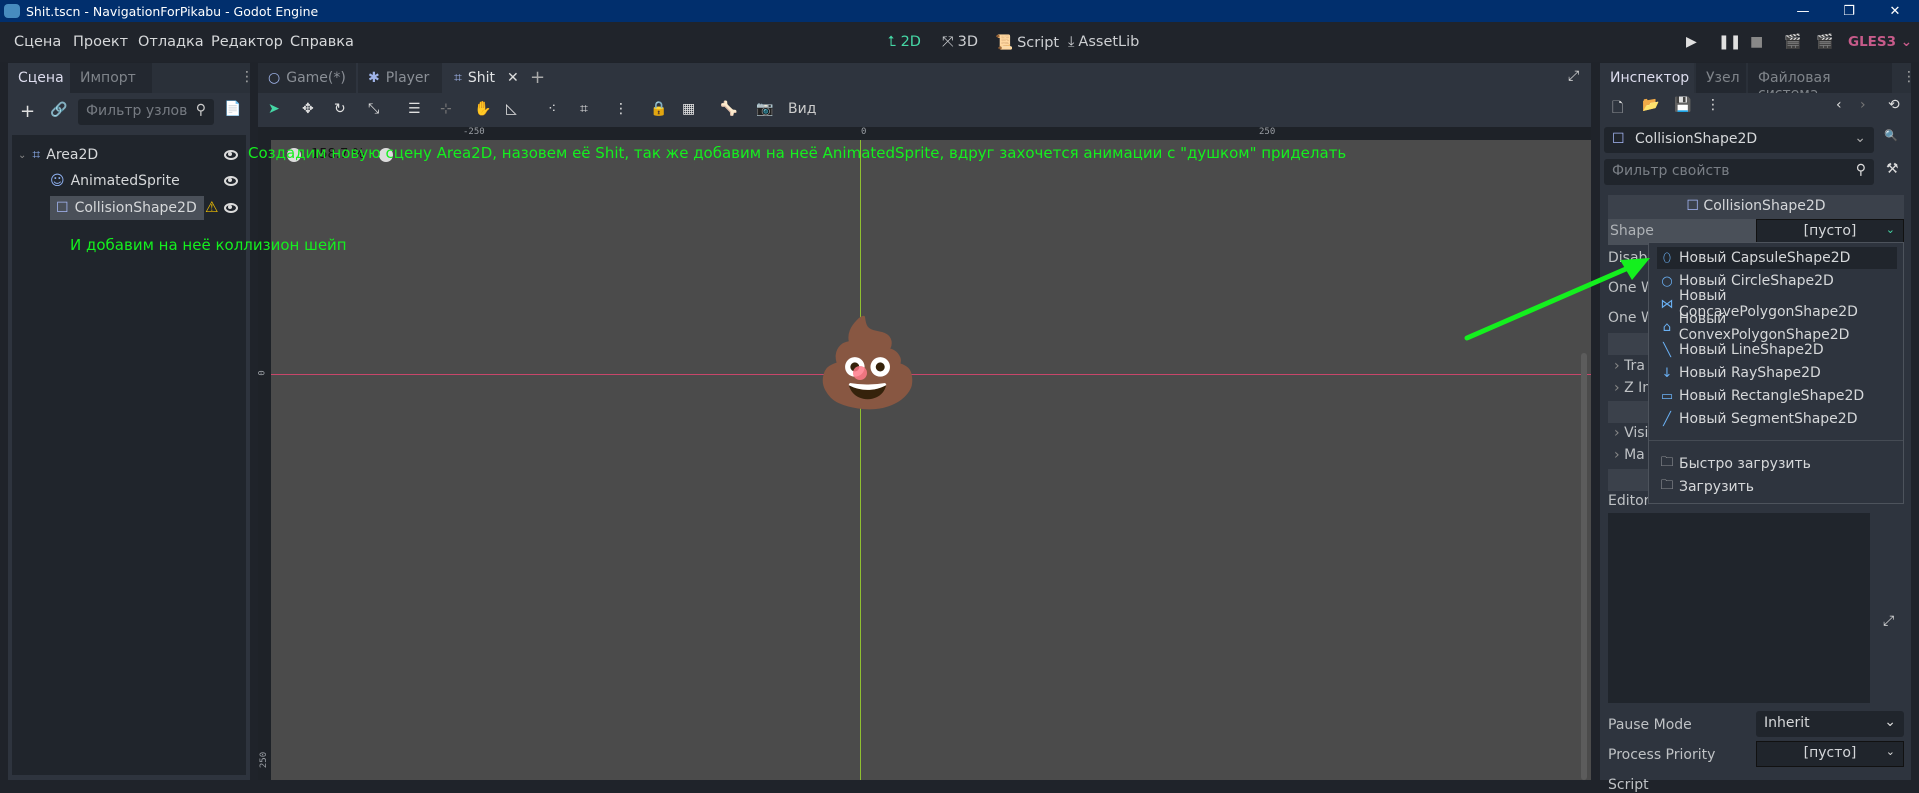 The height and width of the screenshot is (793, 1919). I want to click on close-tab-icon: ✕, so click(513, 78).